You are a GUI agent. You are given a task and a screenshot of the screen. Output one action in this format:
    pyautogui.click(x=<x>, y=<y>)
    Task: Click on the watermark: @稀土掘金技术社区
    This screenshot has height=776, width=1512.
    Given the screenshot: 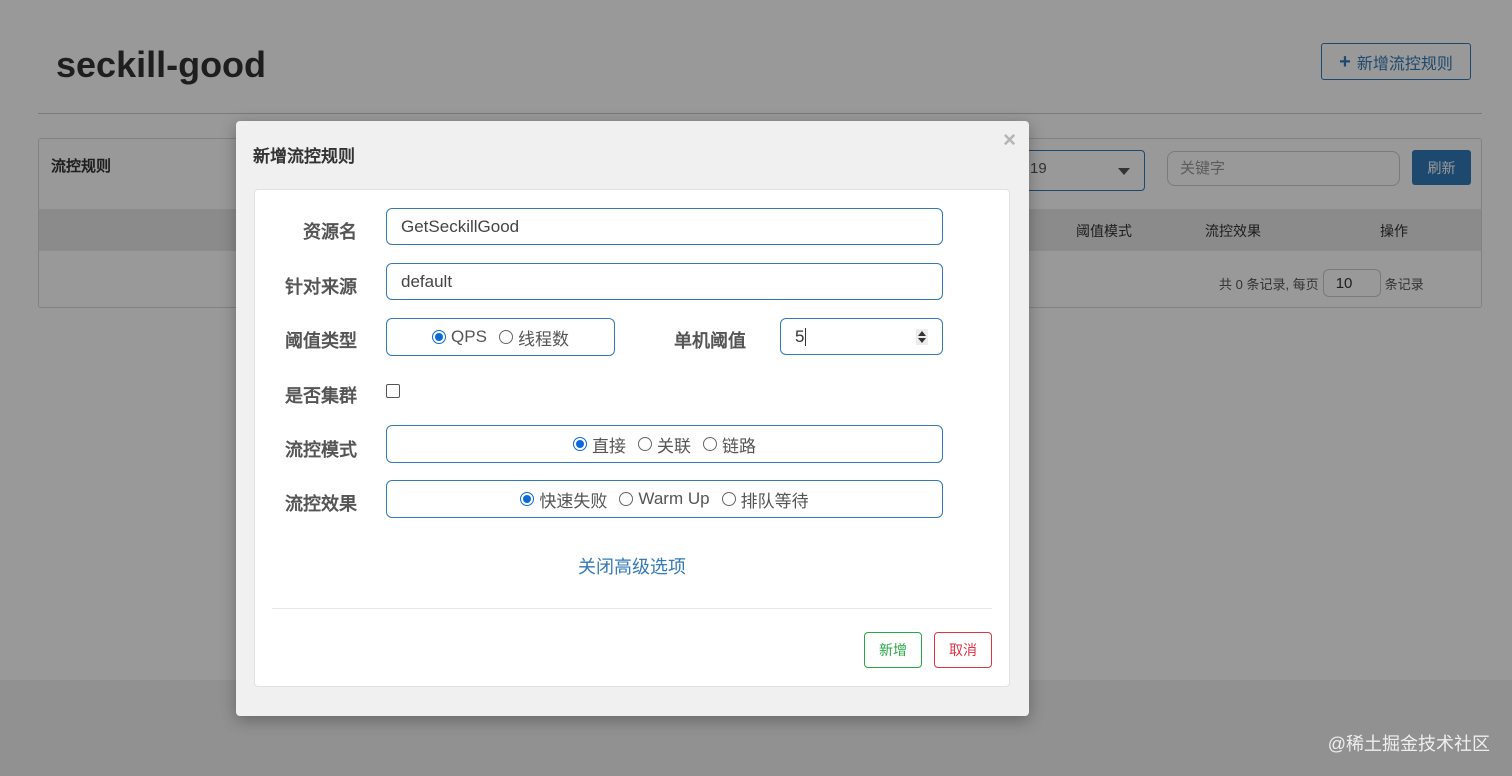 What is the action you would take?
    pyautogui.click(x=1408, y=744)
    